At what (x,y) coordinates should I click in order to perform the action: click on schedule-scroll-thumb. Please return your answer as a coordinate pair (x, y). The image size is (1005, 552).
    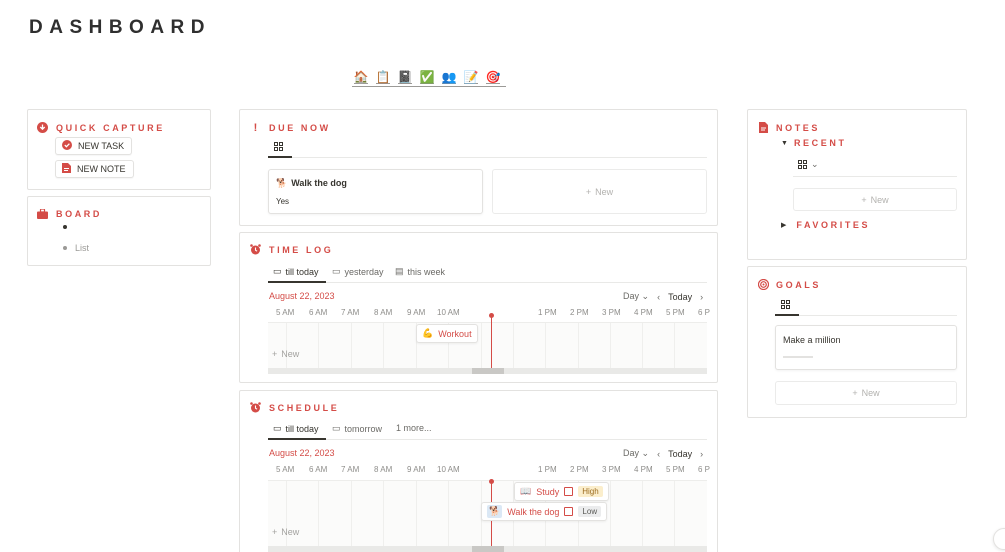
    Looking at the image, I should click on (488, 549).